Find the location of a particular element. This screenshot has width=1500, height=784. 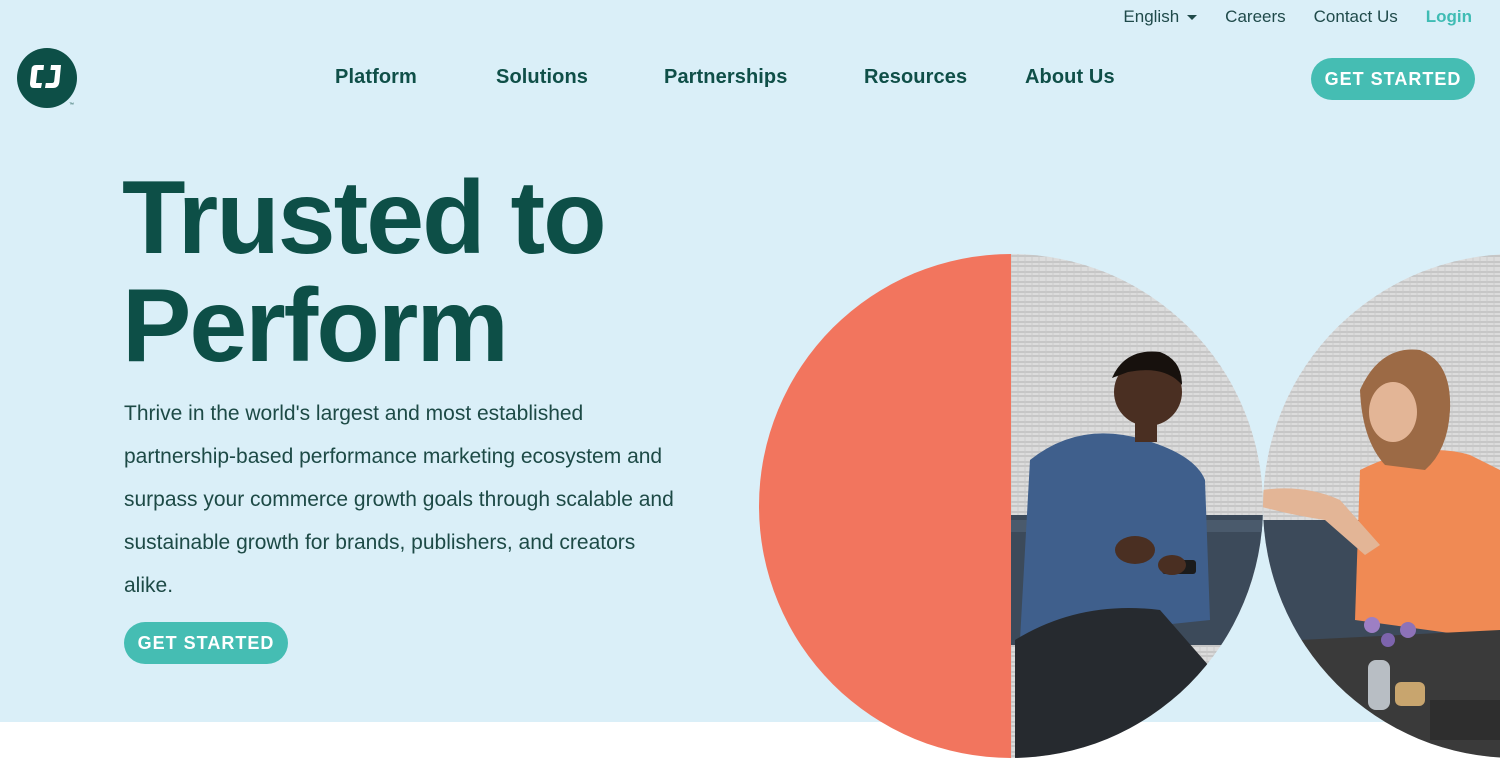

headline-line-1: Trusted to is located at coordinates (364, 218).